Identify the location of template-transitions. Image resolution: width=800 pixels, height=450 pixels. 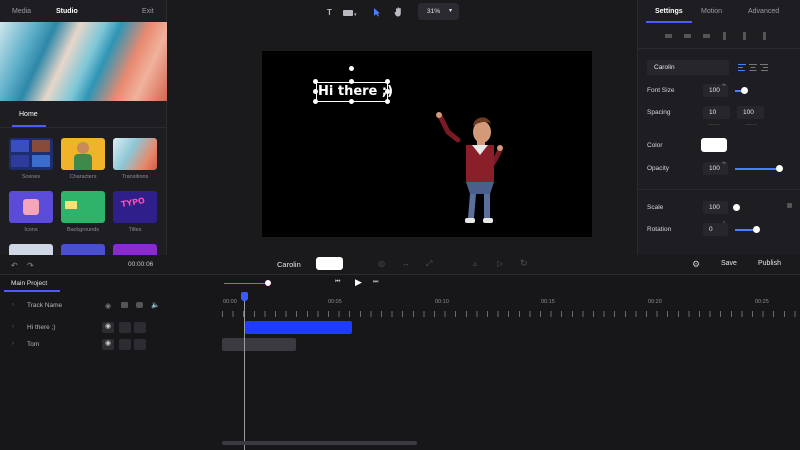
(135, 154).